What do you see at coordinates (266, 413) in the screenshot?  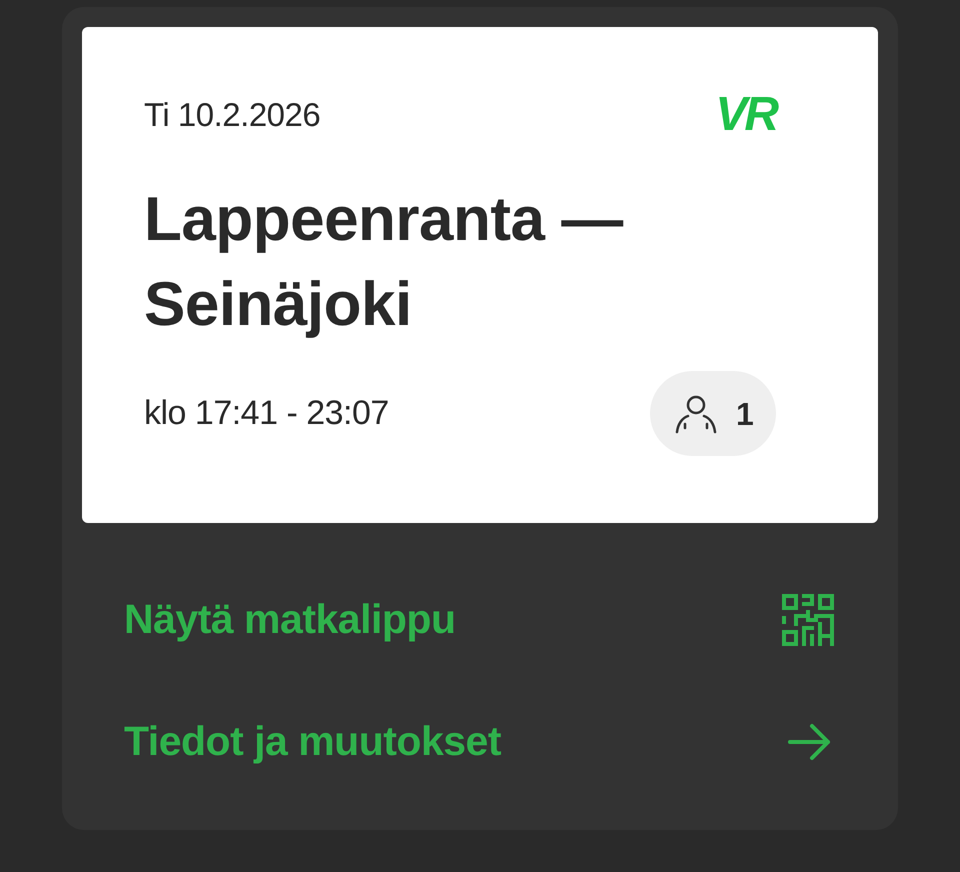 I see `departure-time: klo 17:41 - 23:07` at bounding box center [266, 413].